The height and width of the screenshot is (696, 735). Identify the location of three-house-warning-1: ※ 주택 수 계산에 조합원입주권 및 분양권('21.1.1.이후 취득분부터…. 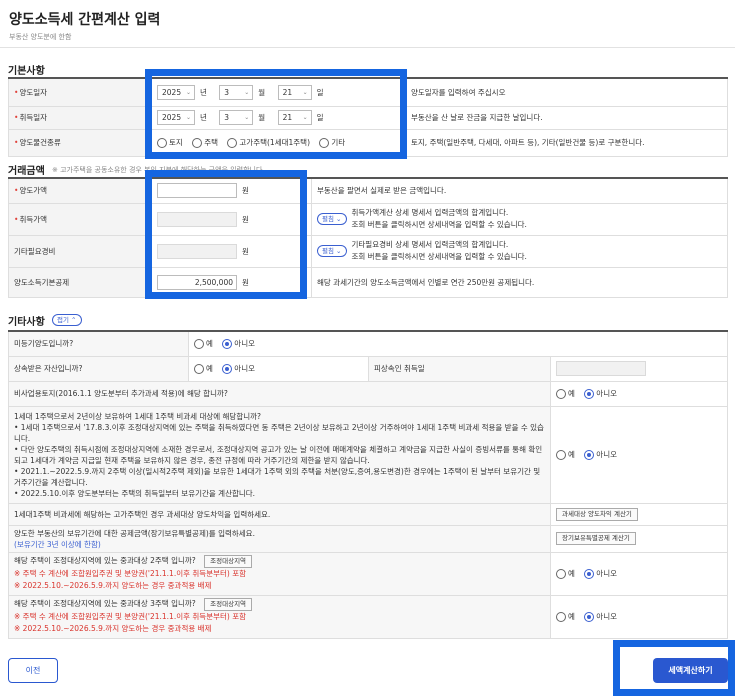
(130, 616).